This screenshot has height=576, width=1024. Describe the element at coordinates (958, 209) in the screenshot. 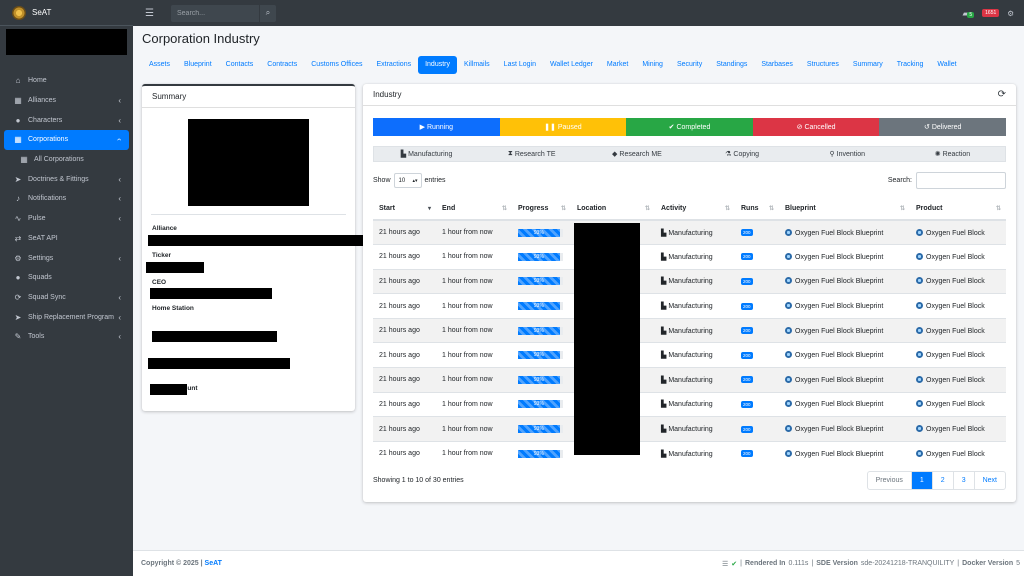

I see `column-header-product: Product ⇅` at that location.